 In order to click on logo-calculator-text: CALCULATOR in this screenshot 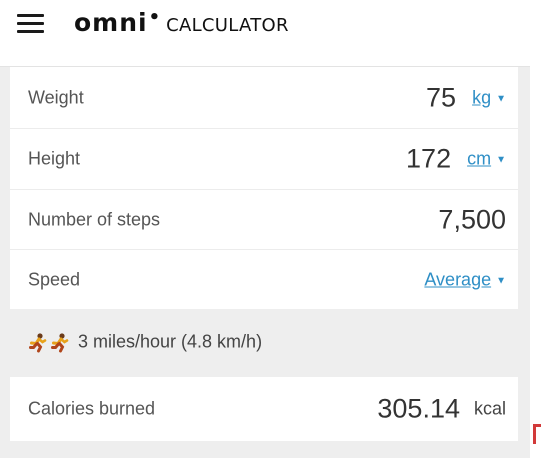, I will do `click(227, 25)`.